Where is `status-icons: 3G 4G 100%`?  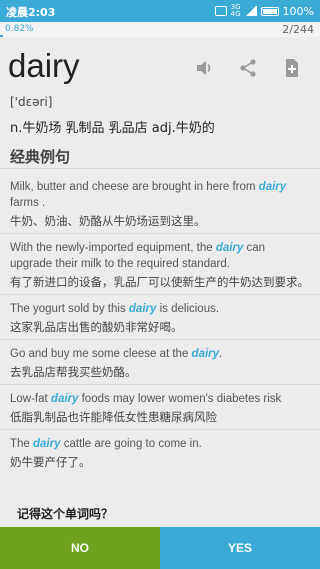
status-icons: 3G 4G 100% is located at coordinates (264, 11).